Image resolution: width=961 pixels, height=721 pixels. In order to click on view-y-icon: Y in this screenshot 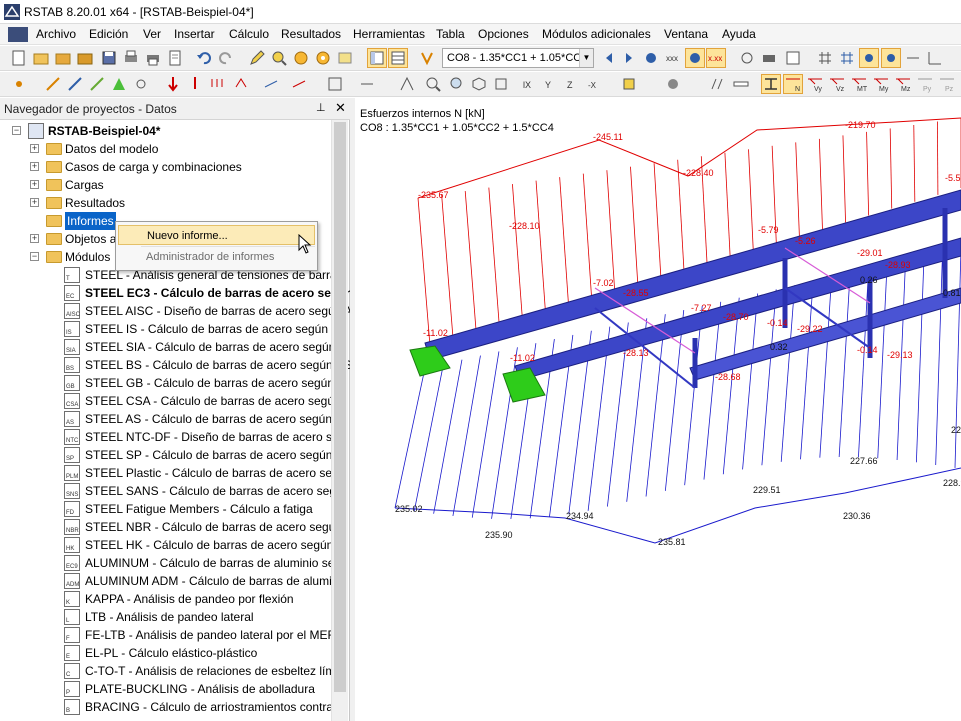, I will do `click(551, 84)`.